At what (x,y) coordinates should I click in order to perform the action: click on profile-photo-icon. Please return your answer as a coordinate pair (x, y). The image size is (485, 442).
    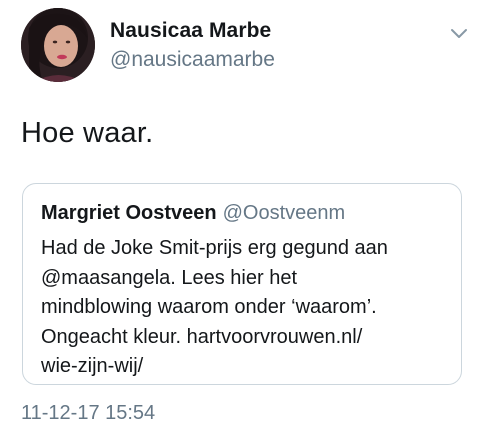
    Looking at the image, I should click on (58, 45).